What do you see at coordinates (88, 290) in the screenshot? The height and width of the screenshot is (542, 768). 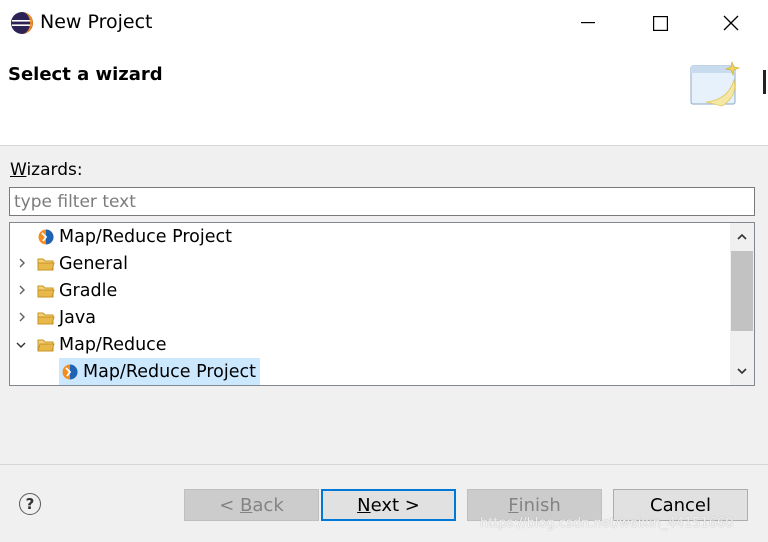 I see `tree-item-label: Gradle` at bounding box center [88, 290].